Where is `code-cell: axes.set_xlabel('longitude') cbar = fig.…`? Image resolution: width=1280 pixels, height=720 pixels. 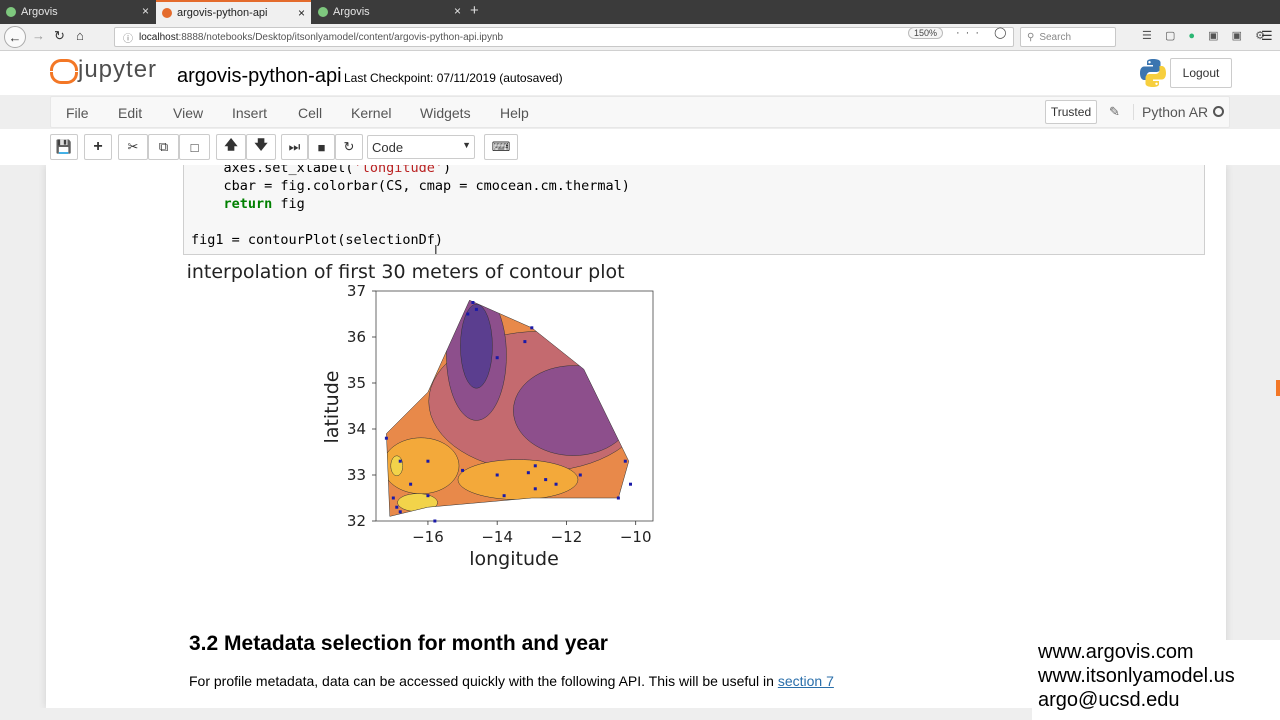
code-cell: axes.set_xlabel('longitude') cbar = fig.… is located at coordinates (694, 210).